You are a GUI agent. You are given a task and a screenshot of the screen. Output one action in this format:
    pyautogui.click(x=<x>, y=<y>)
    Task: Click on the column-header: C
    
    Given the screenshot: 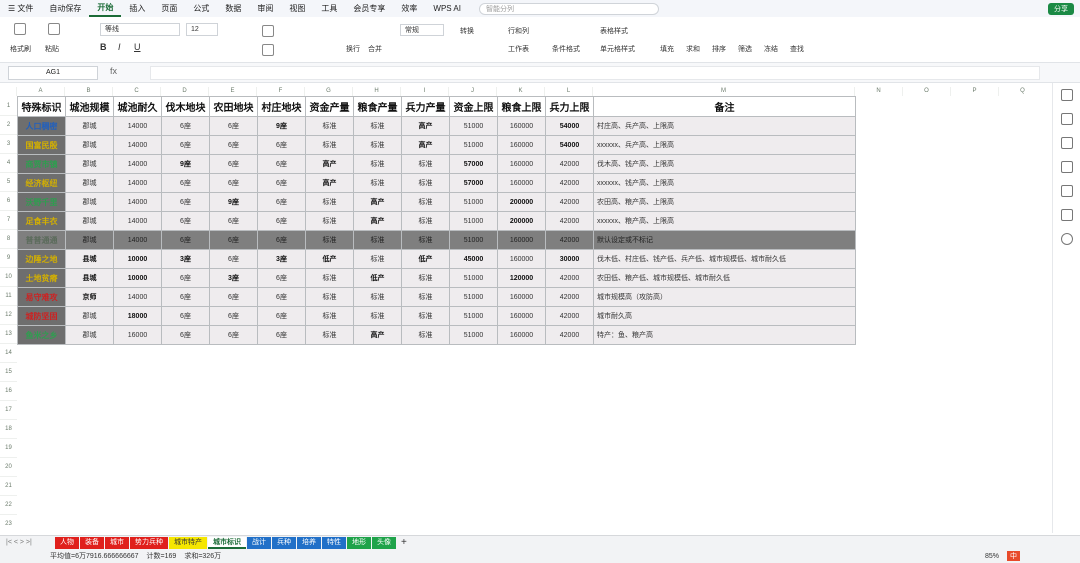 What is the action you would take?
    pyautogui.click(x=137, y=91)
    